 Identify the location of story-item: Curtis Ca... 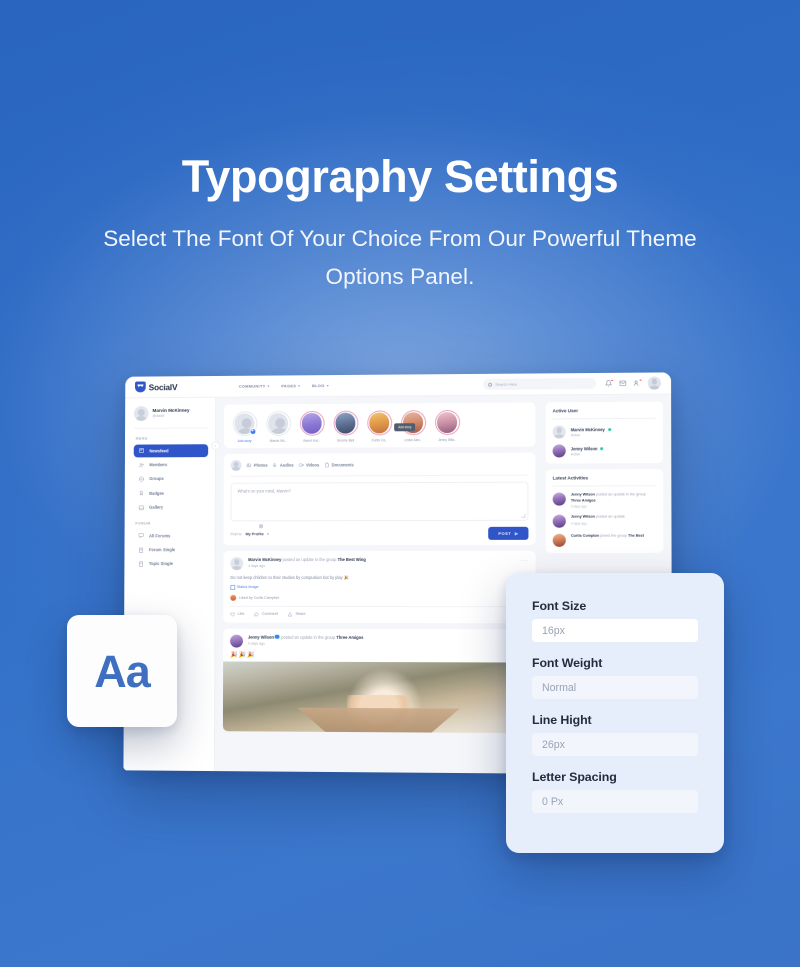
(379, 426).